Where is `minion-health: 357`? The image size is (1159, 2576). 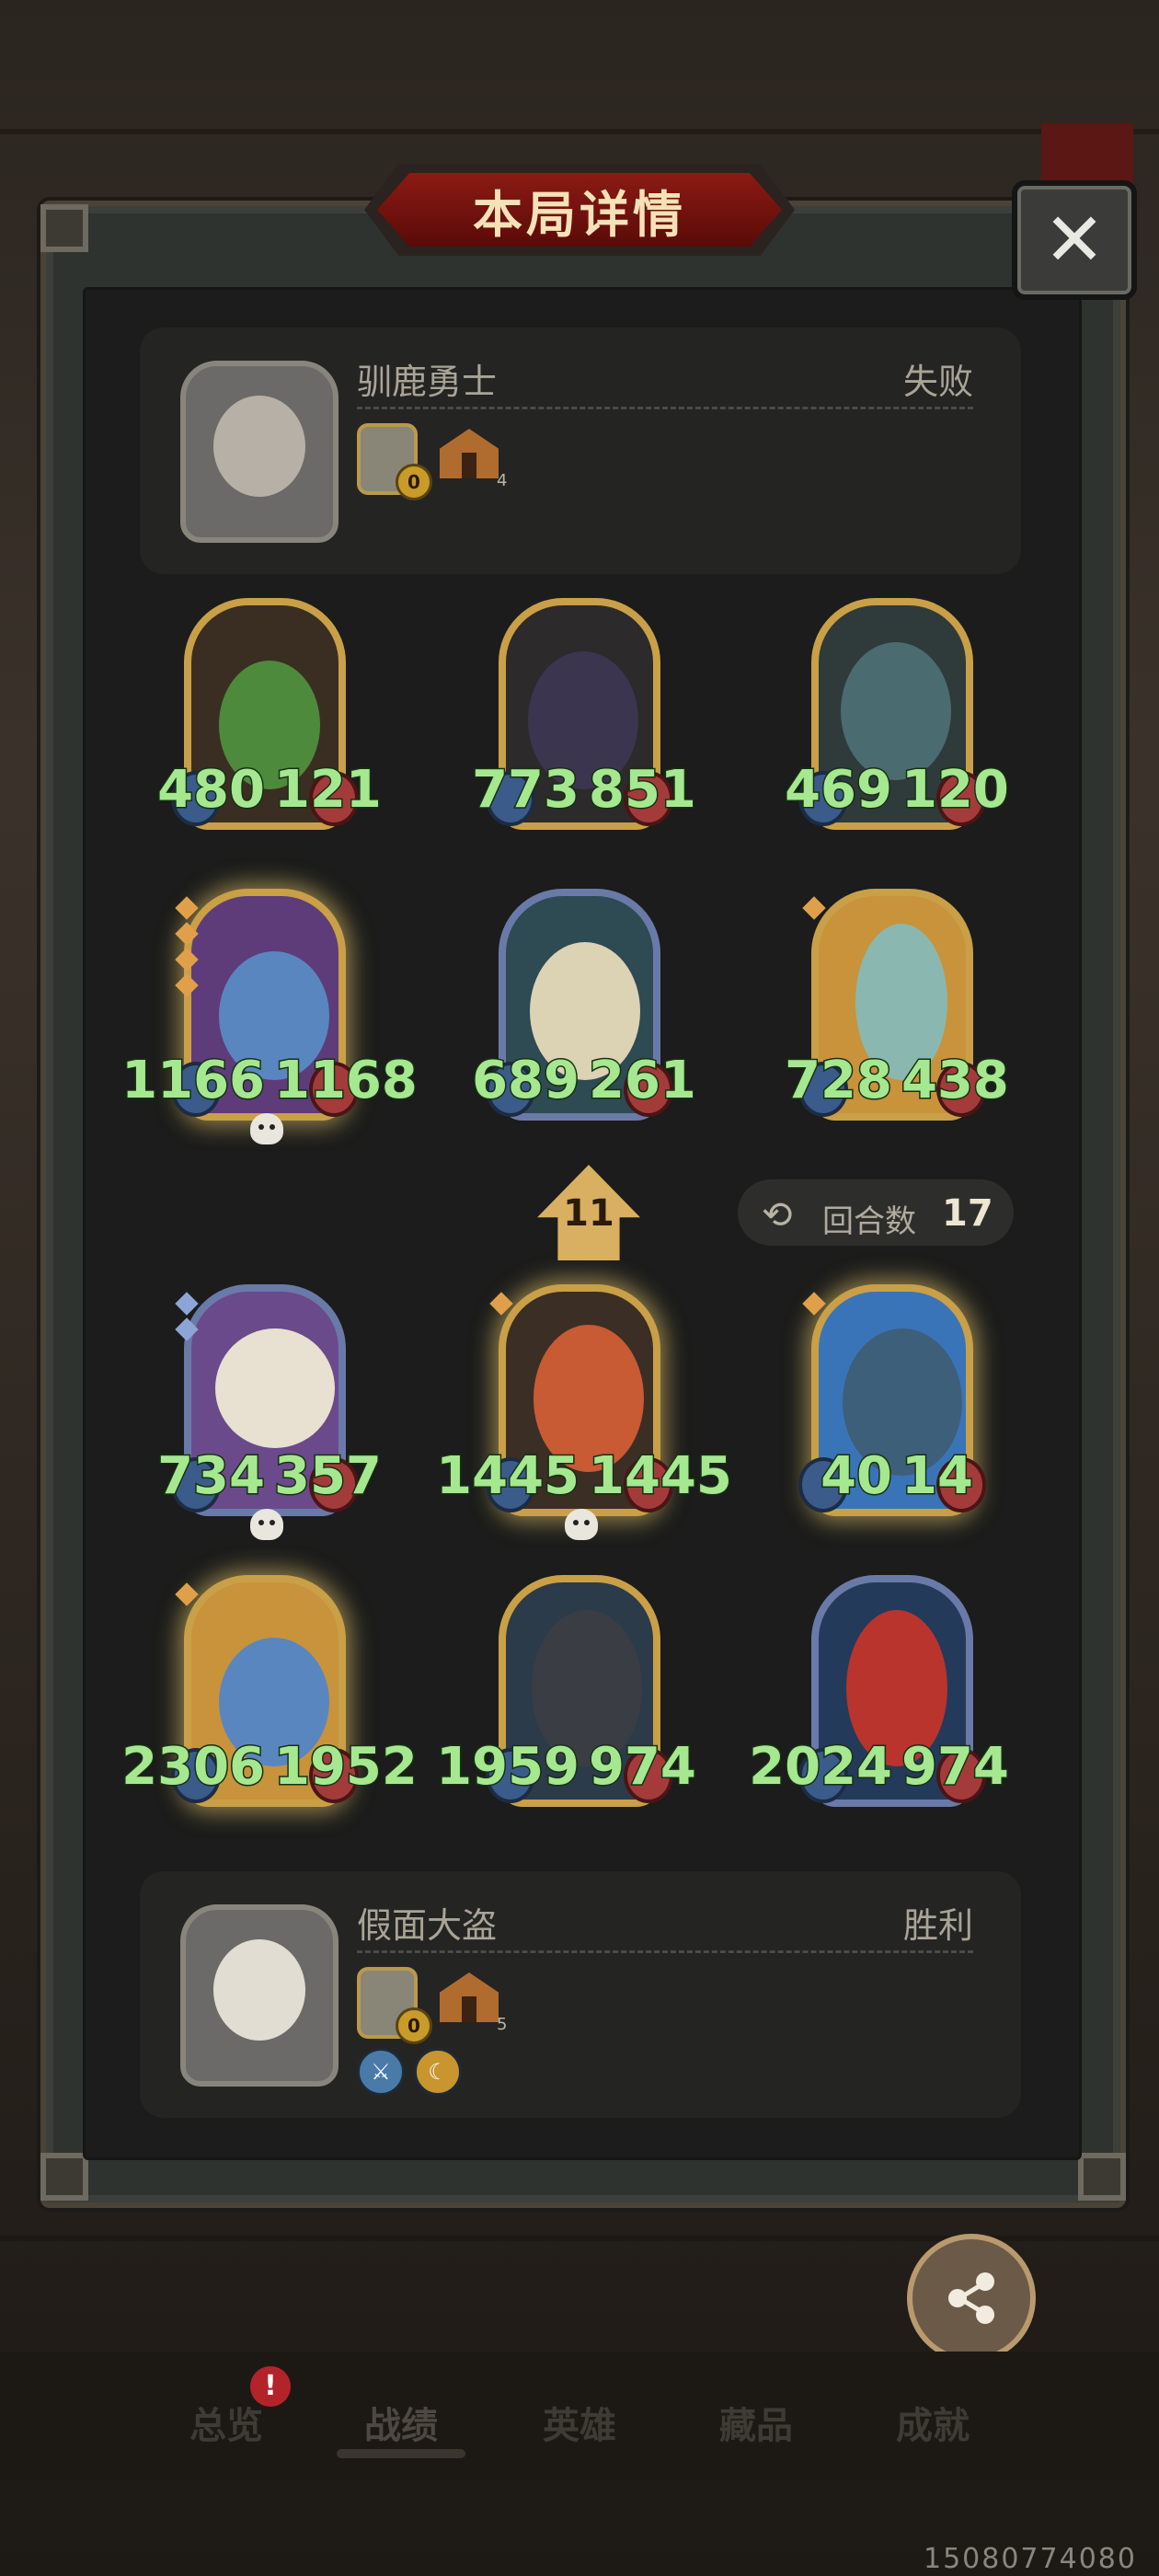 minion-health: 357 is located at coordinates (328, 1476).